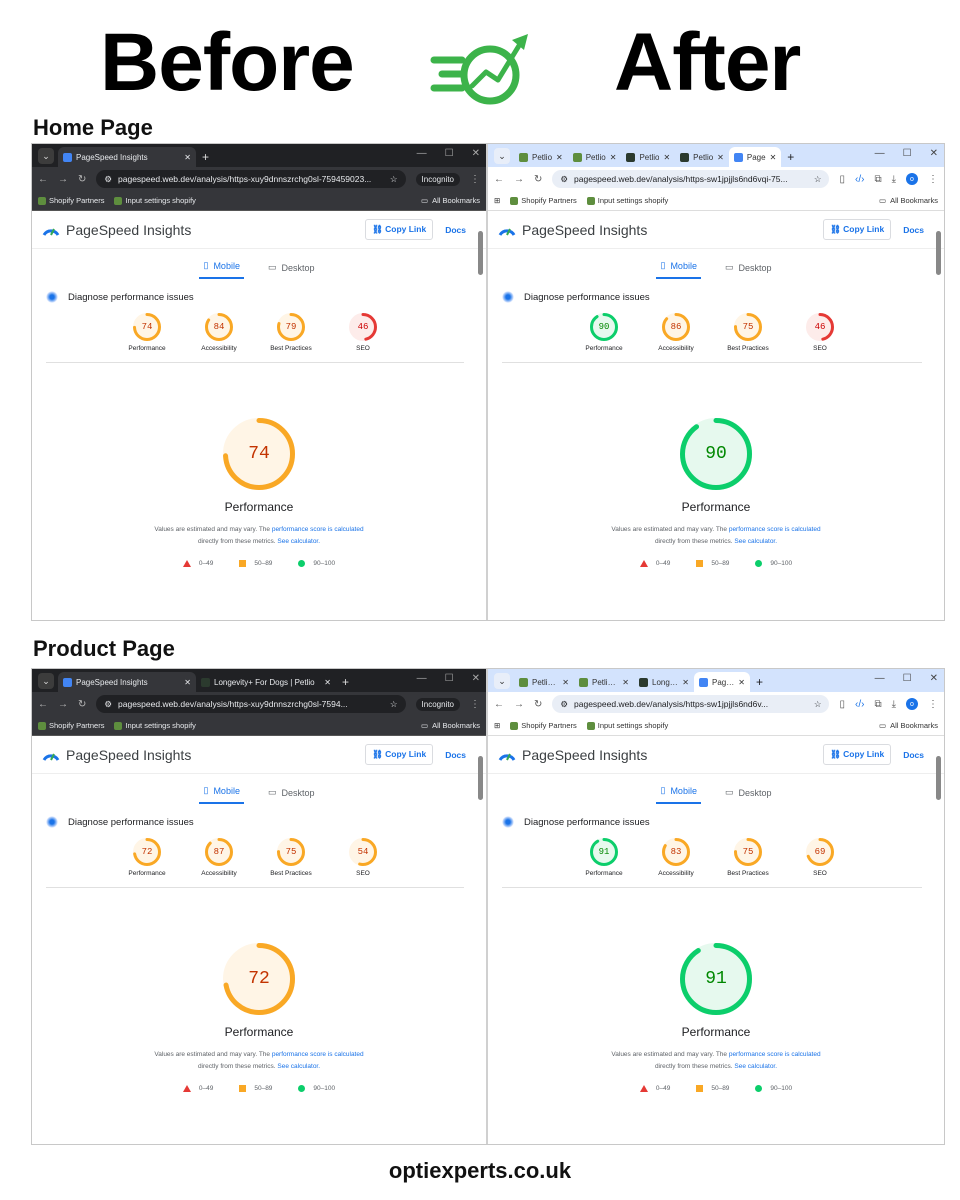 This screenshot has width=960, height=1200. What do you see at coordinates (291, 332) in the screenshot?
I see `score-gauge: 79 Best Practices` at bounding box center [291, 332].